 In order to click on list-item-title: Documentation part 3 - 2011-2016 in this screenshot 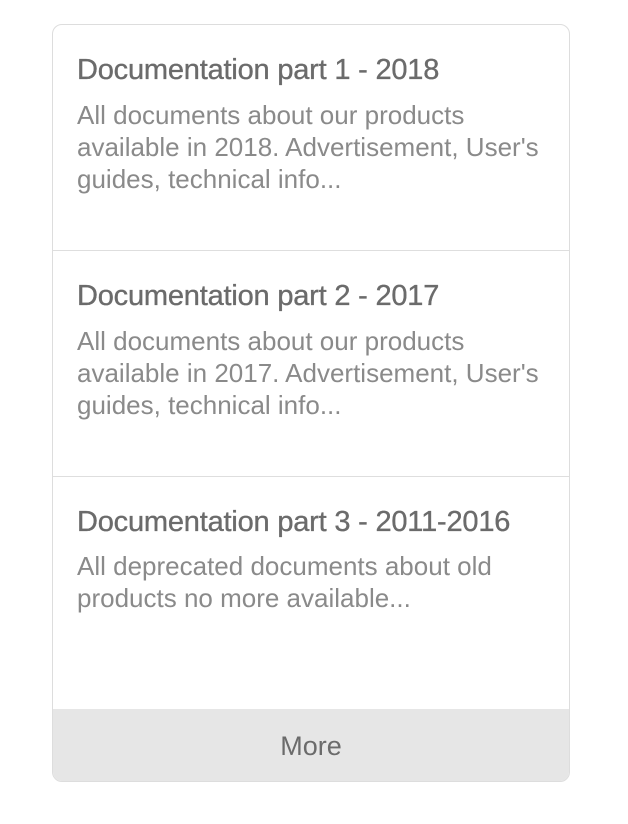, I will do `click(294, 522)`.